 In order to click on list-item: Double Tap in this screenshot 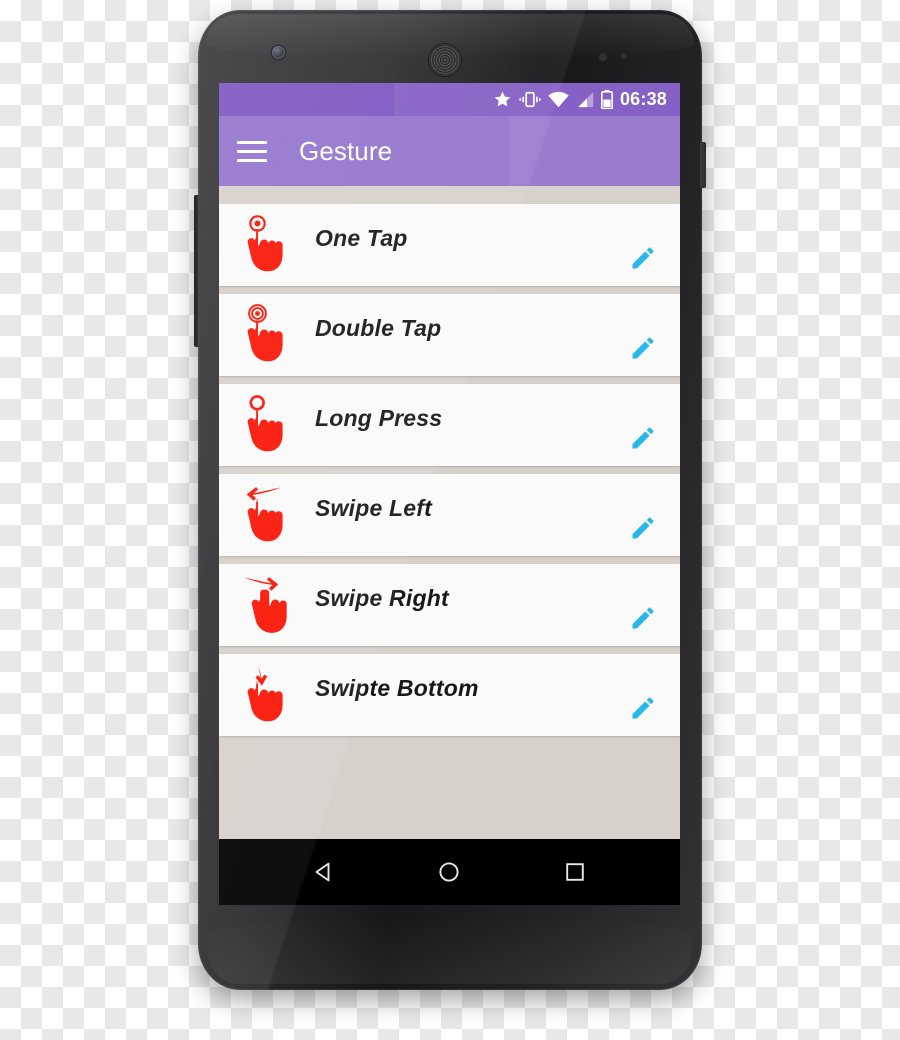, I will do `click(449, 335)`.